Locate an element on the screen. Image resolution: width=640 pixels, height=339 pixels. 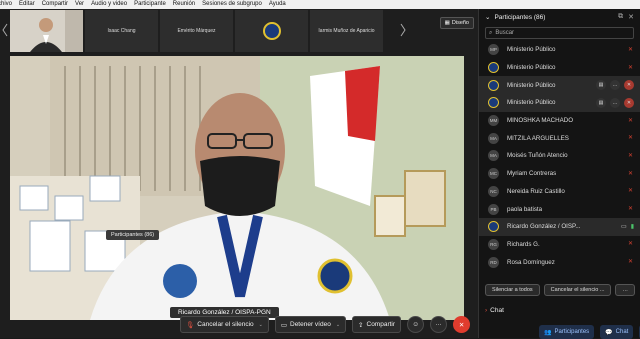
thumbnail-logo is located at coordinates (271, 31).